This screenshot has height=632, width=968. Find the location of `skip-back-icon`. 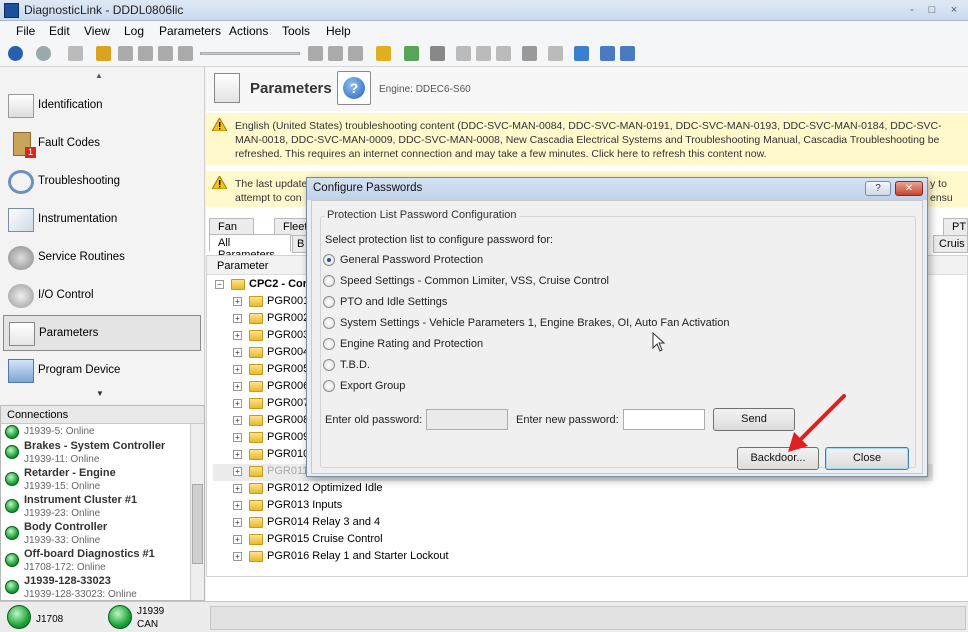

skip-back-icon is located at coordinates (165, 53).